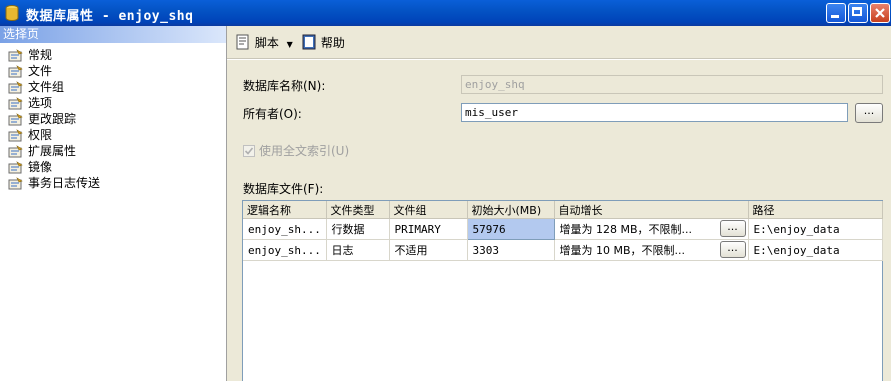 The height and width of the screenshot is (381, 891). I want to click on window-title: 数据库属性 - enjoy_shq, so click(110, 16).